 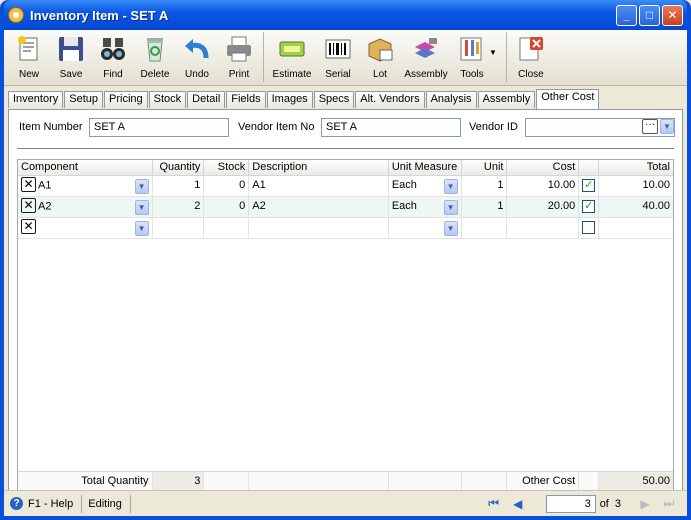 What do you see at coordinates (178, 481) in the screenshot?
I see `total-quantity-value: 3` at bounding box center [178, 481].